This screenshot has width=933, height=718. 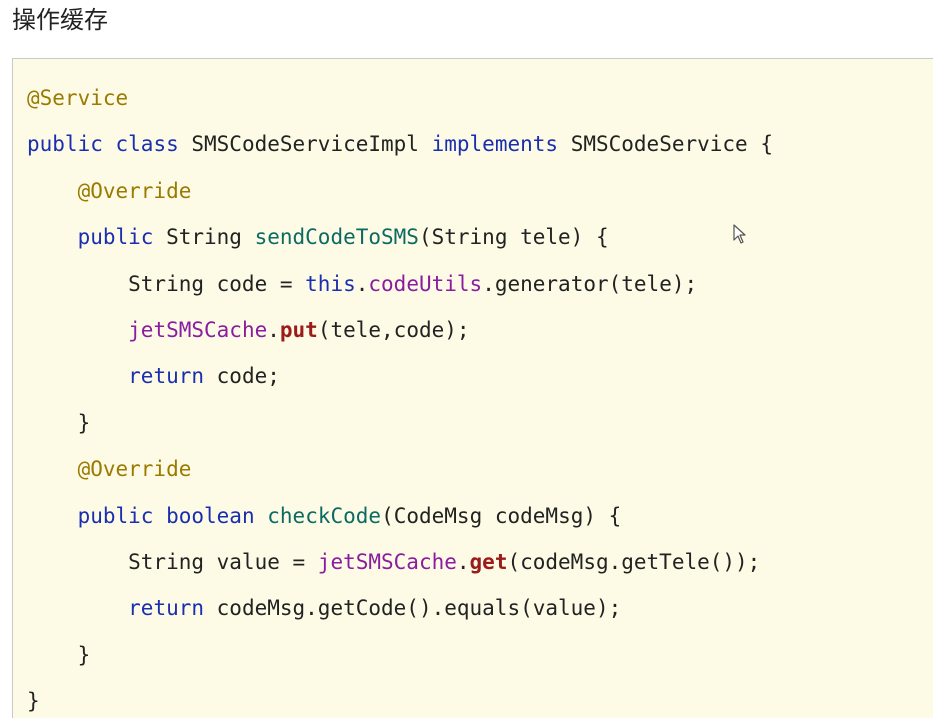 I want to click on code-token: (codeMsg.getTele());, so click(x=634, y=561).